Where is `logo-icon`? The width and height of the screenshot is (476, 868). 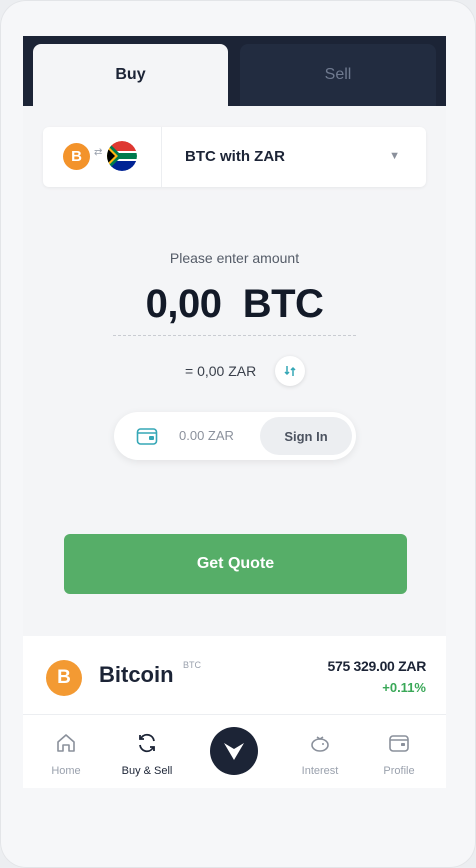 logo-icon is located at coordinates (234, 751).